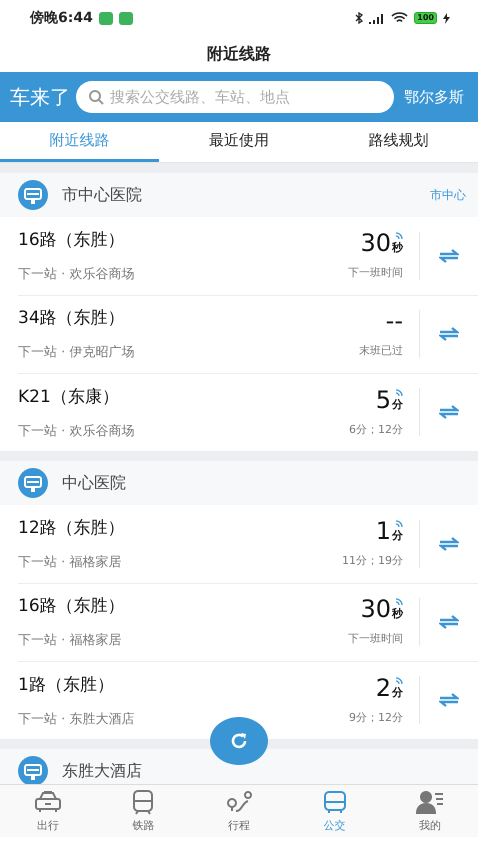 The height and width of the screenshot is (850, 478). What do you see at coordinates (398, 142) in the screenshot?
I see `tab: 路线规划` at bounding box center [398, 142].